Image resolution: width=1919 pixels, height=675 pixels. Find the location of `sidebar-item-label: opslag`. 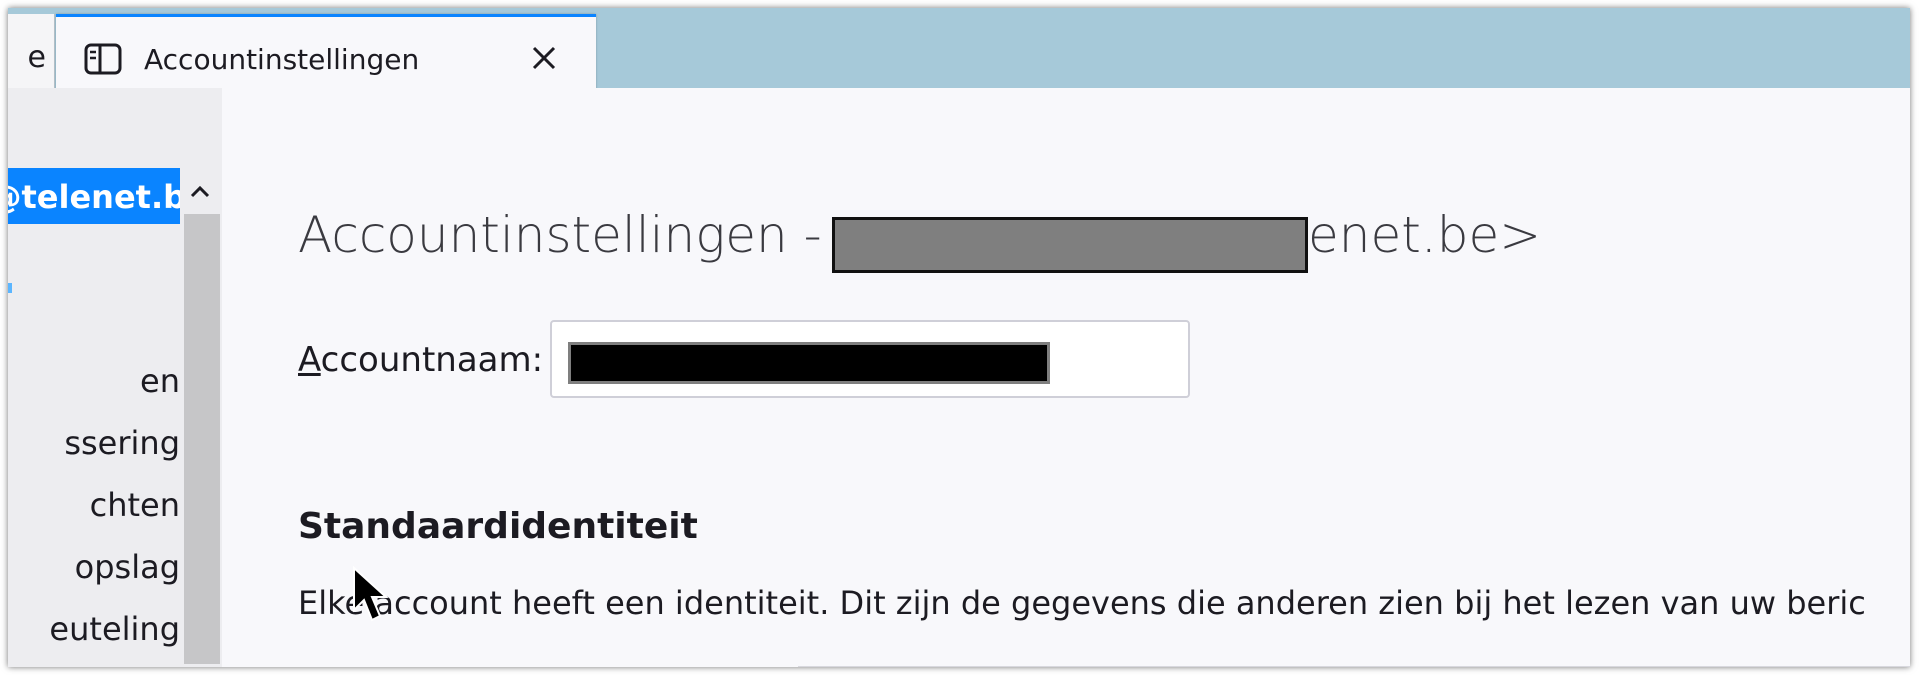

sidebar-item-label: opslag is located at coordinates (127, 567).